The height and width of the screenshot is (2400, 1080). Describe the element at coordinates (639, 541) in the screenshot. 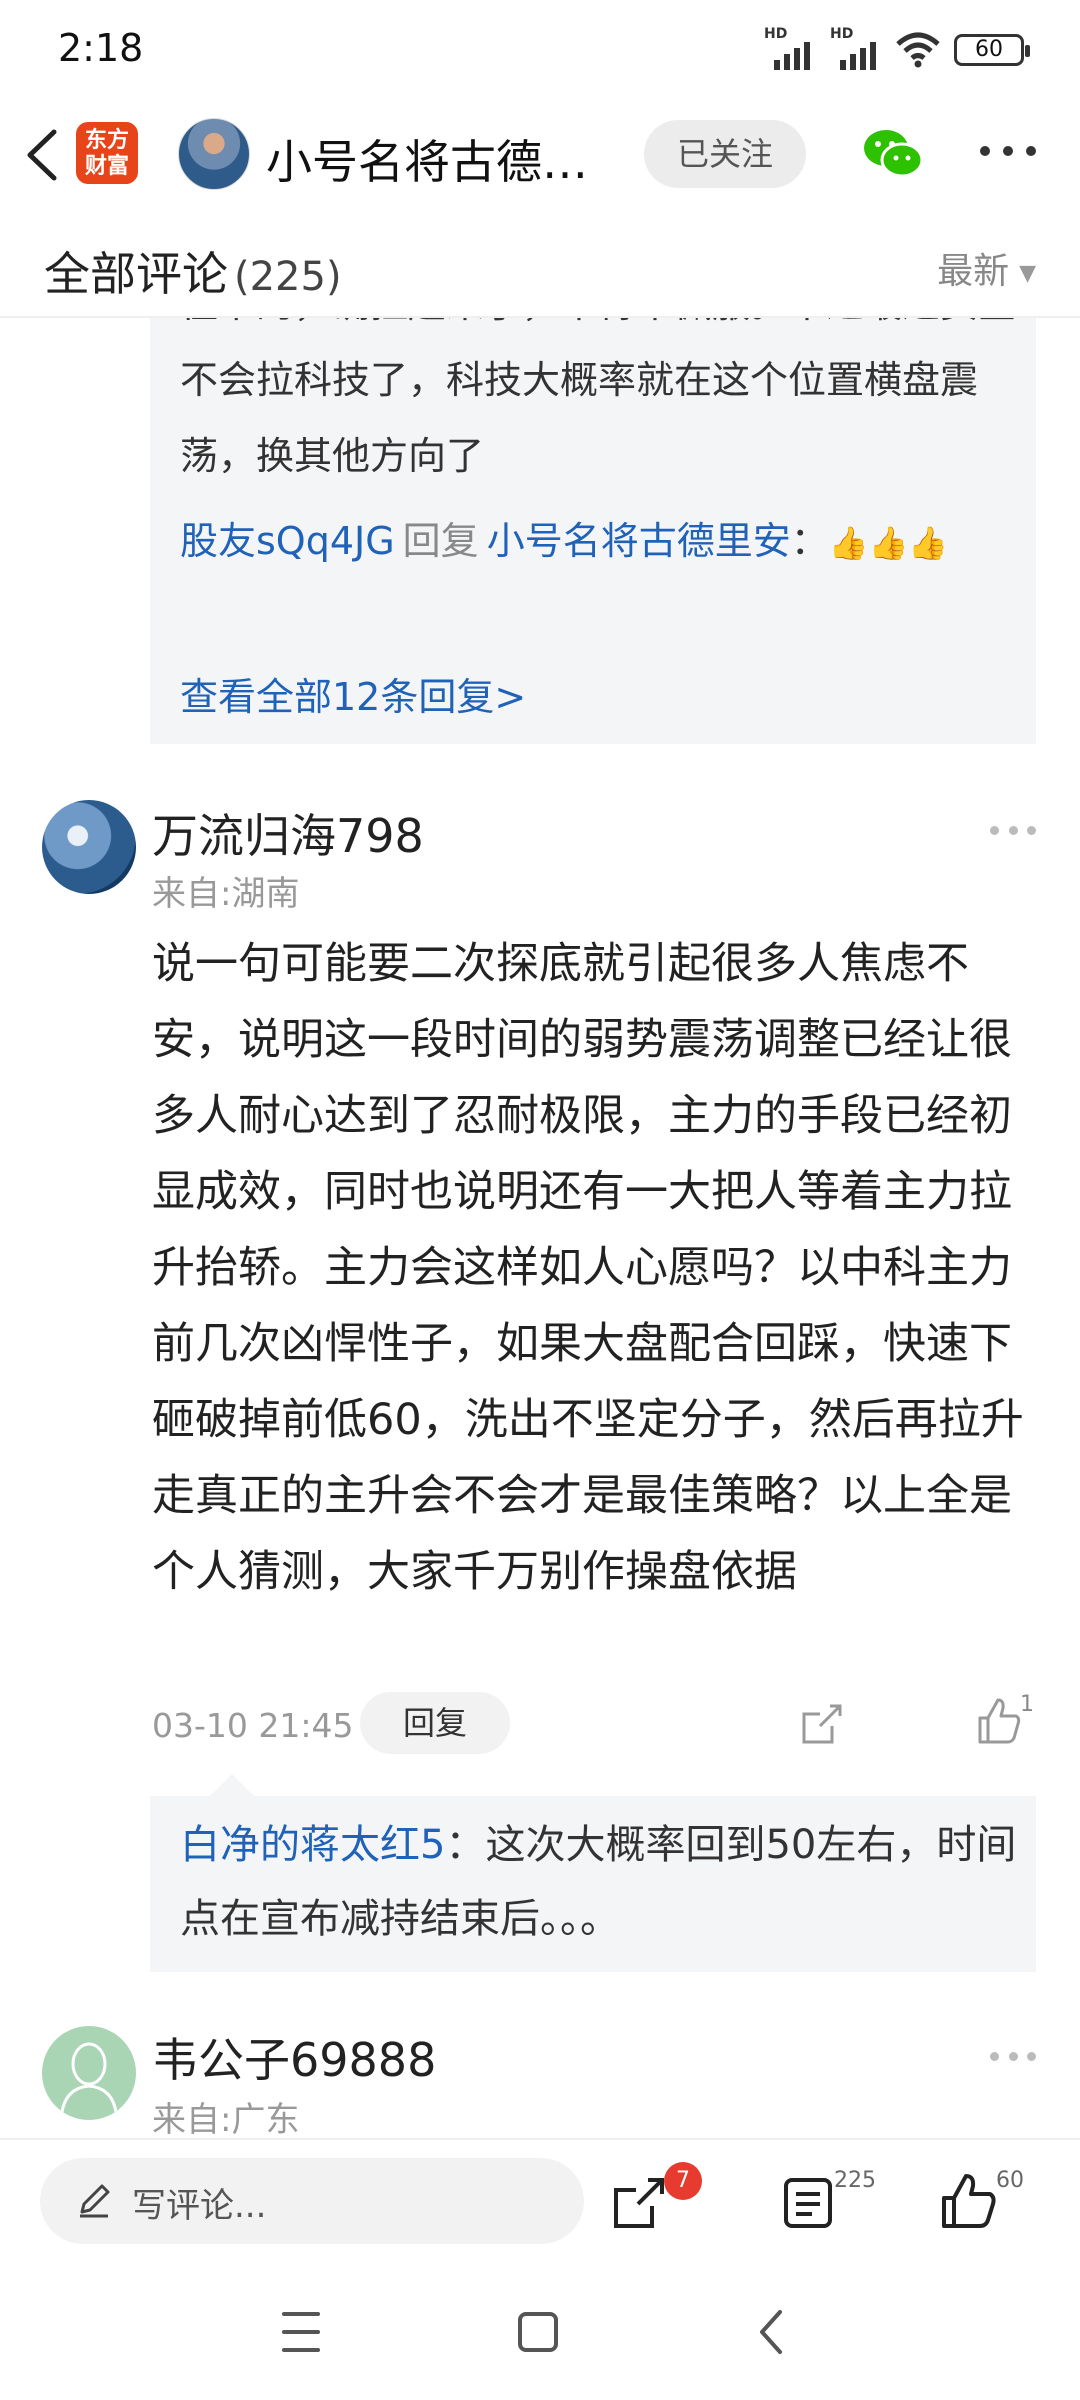

I see `reply-target-link: 小号名将古德里安` at that location.